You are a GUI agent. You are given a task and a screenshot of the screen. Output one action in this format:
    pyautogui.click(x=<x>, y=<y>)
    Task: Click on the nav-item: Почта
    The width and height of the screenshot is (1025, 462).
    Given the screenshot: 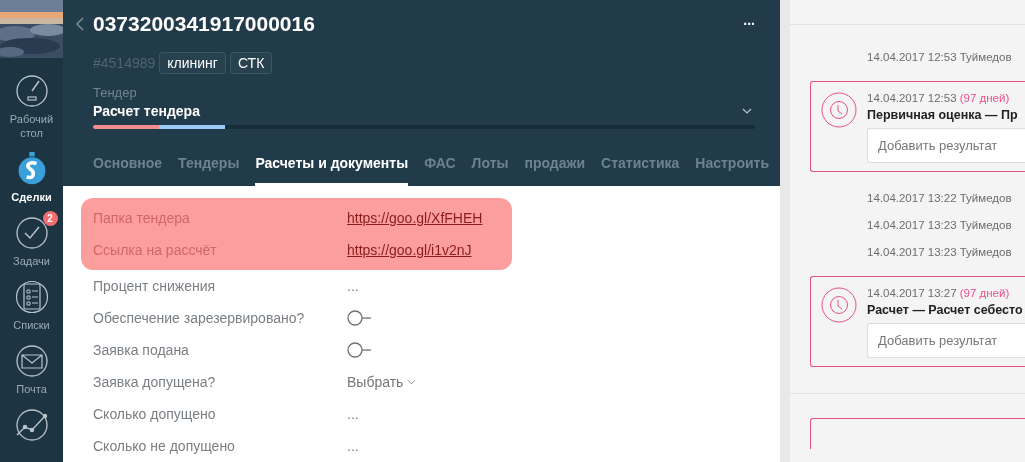 What is the action you would take?
    pyautogui.click(x=31, y=367)
    